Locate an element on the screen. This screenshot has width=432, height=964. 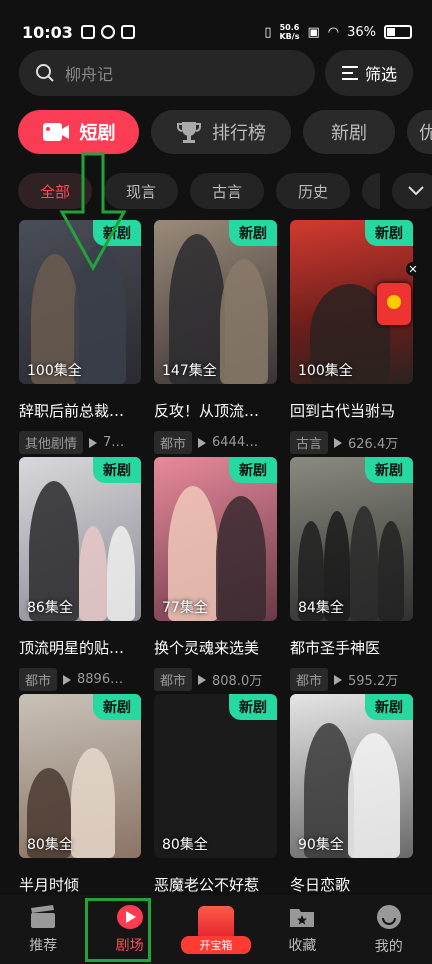
nav-treasure-box: 开宝箱 is located at coordinates (215, 929).